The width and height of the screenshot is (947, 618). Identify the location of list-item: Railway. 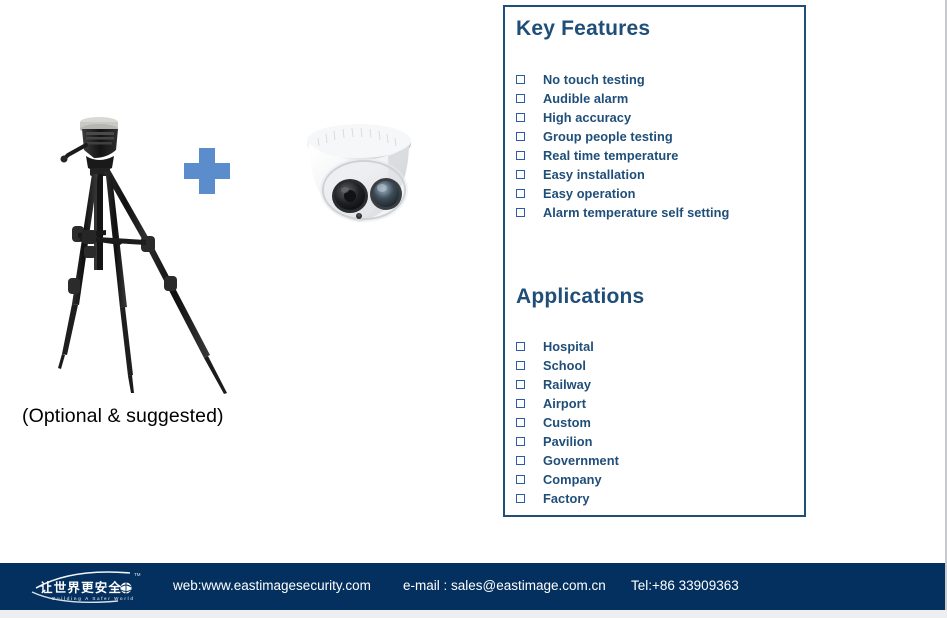
(567, 384).